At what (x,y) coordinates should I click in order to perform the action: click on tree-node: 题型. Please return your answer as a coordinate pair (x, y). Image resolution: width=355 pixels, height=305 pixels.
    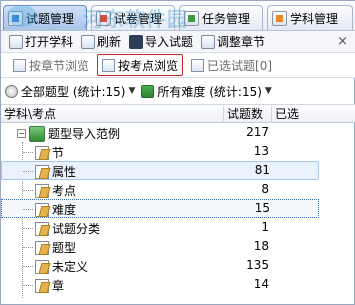
    Looking at the image, I should click on (55, 247).